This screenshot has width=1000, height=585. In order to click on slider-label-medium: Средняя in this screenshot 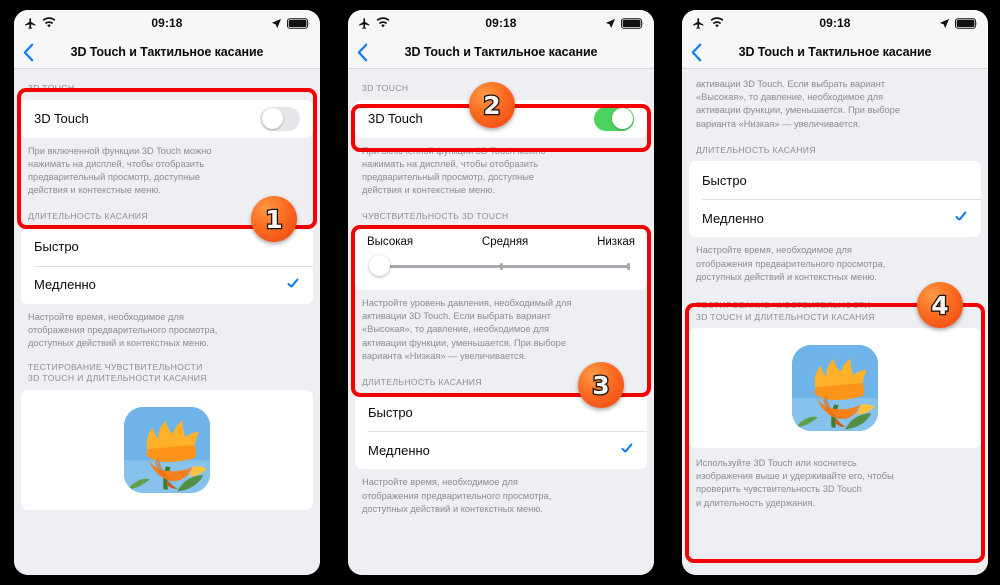, I will do `click(505, 241)`.